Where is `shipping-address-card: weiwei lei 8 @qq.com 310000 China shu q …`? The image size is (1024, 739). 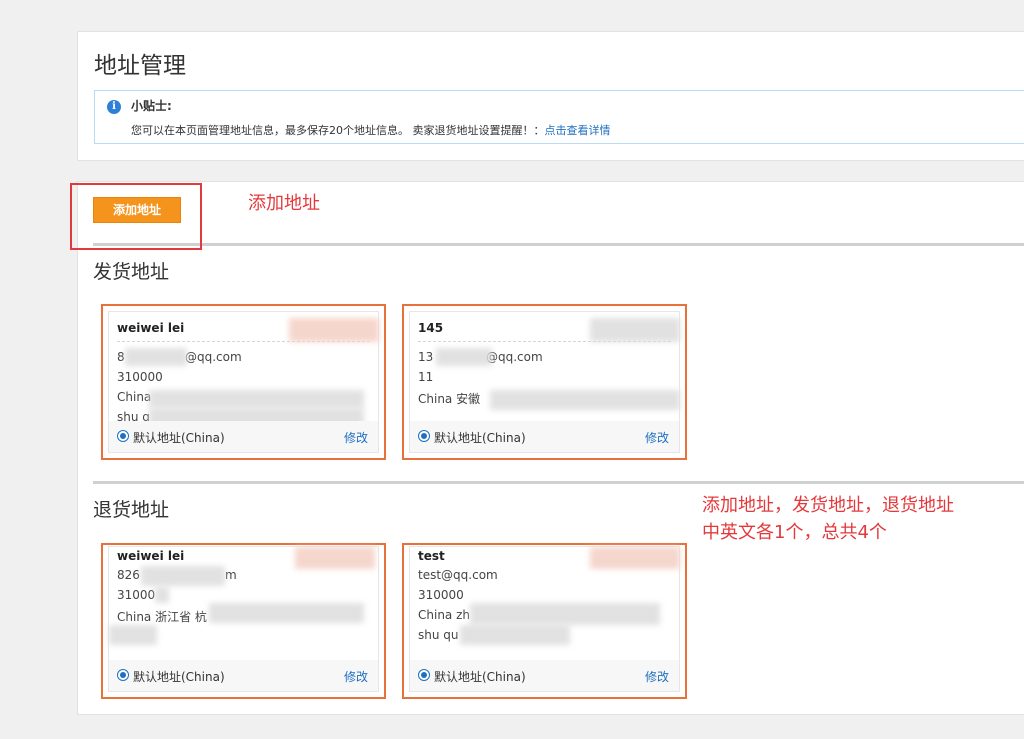
shipping-address-card: weiwei lei 8 @qq.com 310000 China shu q … is located at coordinates (243, 382).